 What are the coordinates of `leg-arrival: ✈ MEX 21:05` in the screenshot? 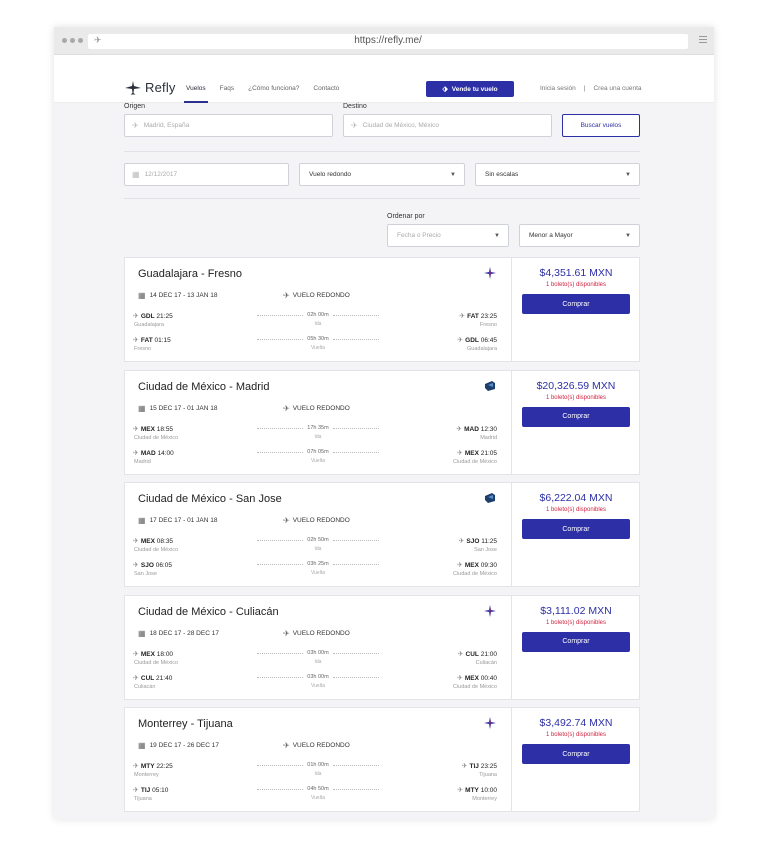 It's located at (477, 453).